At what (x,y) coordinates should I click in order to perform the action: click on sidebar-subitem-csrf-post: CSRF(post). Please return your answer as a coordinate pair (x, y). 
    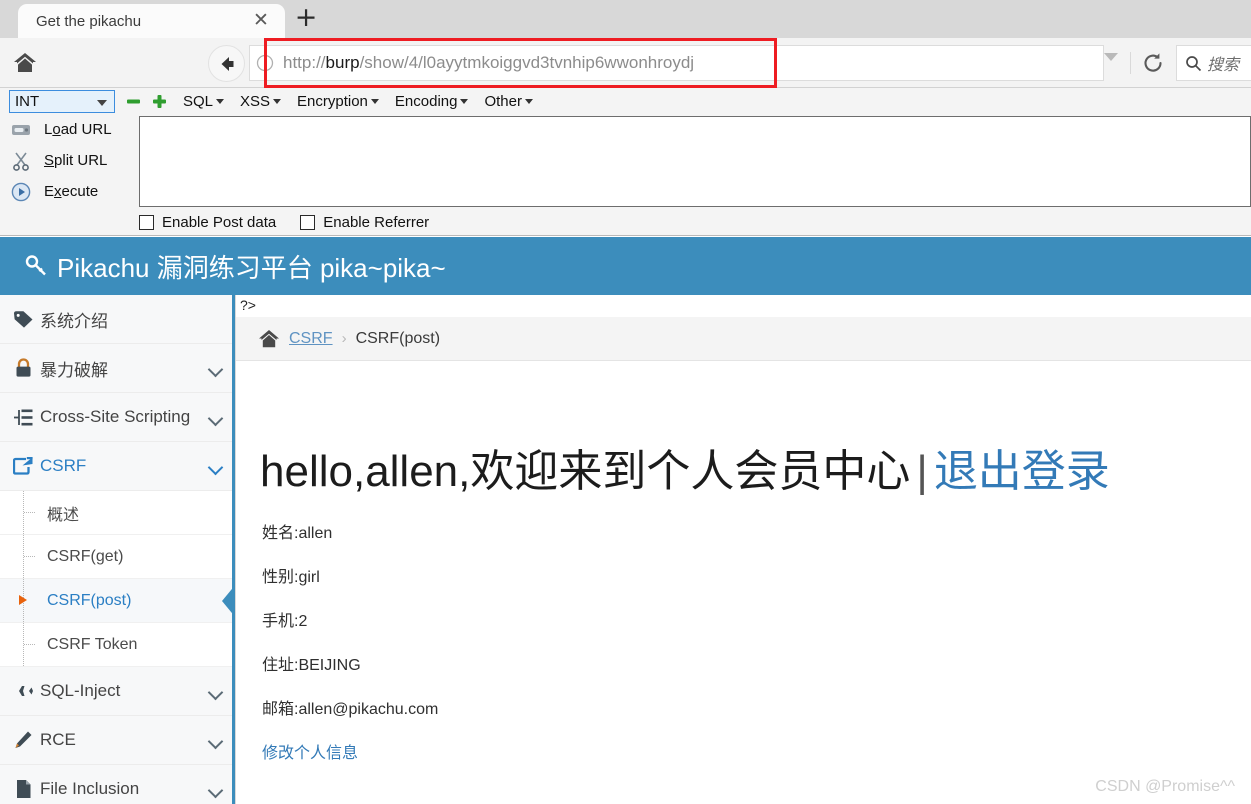
    Looking at the image, I should click on (117, 601).